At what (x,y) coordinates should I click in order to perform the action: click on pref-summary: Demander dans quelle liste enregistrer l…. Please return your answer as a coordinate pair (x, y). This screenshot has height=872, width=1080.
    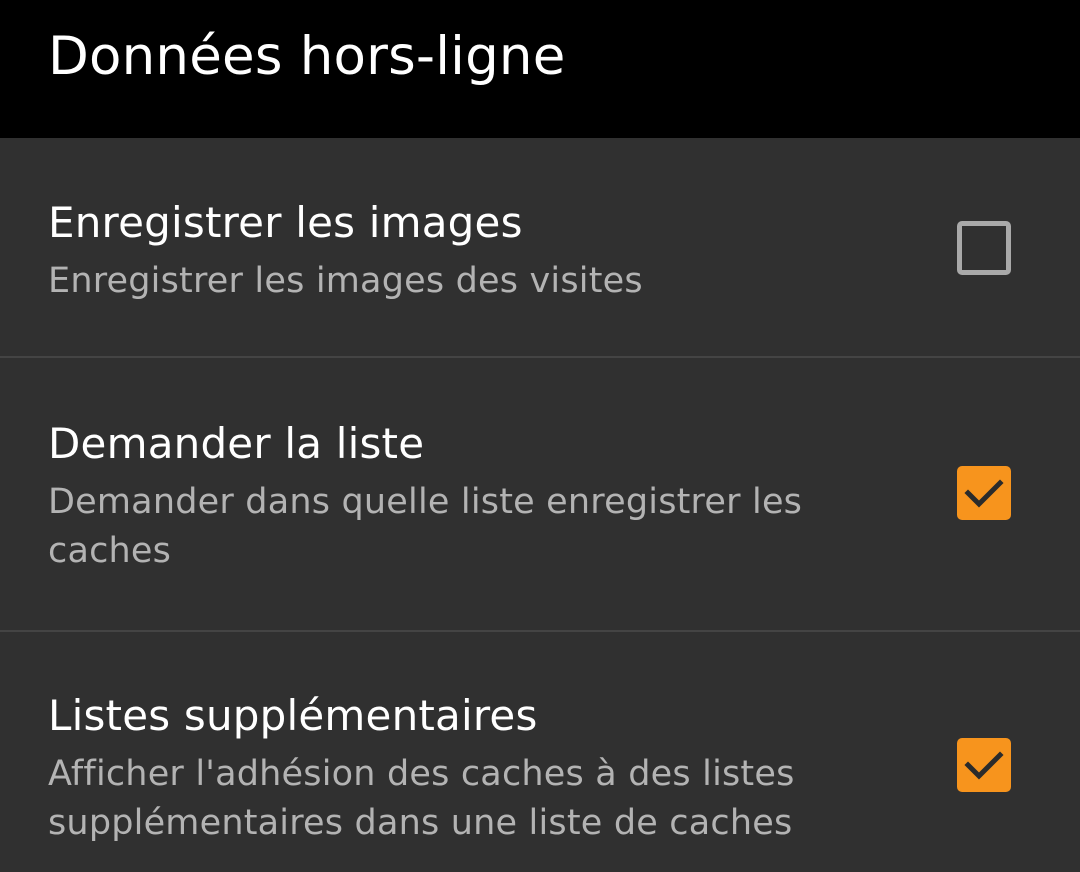
    Looking at the image, I should click on (425, 526).